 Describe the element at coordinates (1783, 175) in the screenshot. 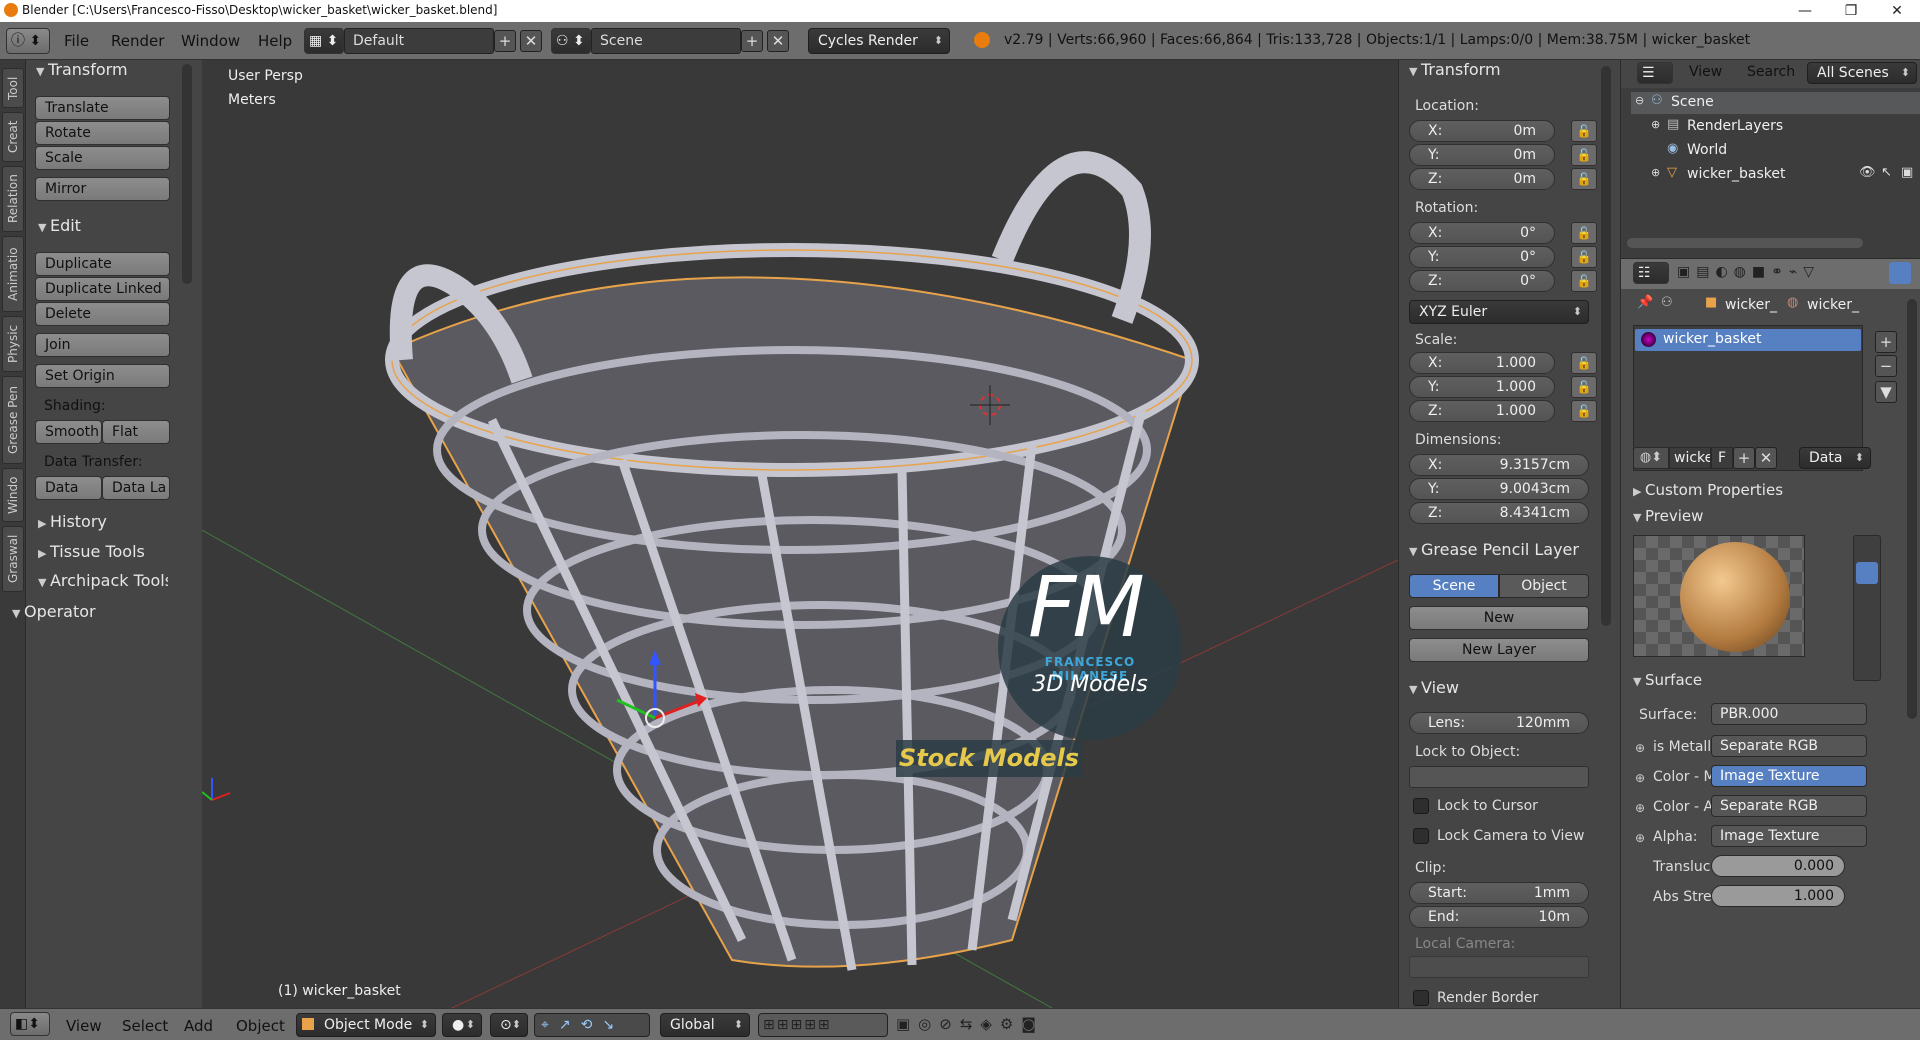

I see `outliner-row-wicker-basket: ⊕ ▽ wicker_basket 👁 ↖ ▣` at that location.